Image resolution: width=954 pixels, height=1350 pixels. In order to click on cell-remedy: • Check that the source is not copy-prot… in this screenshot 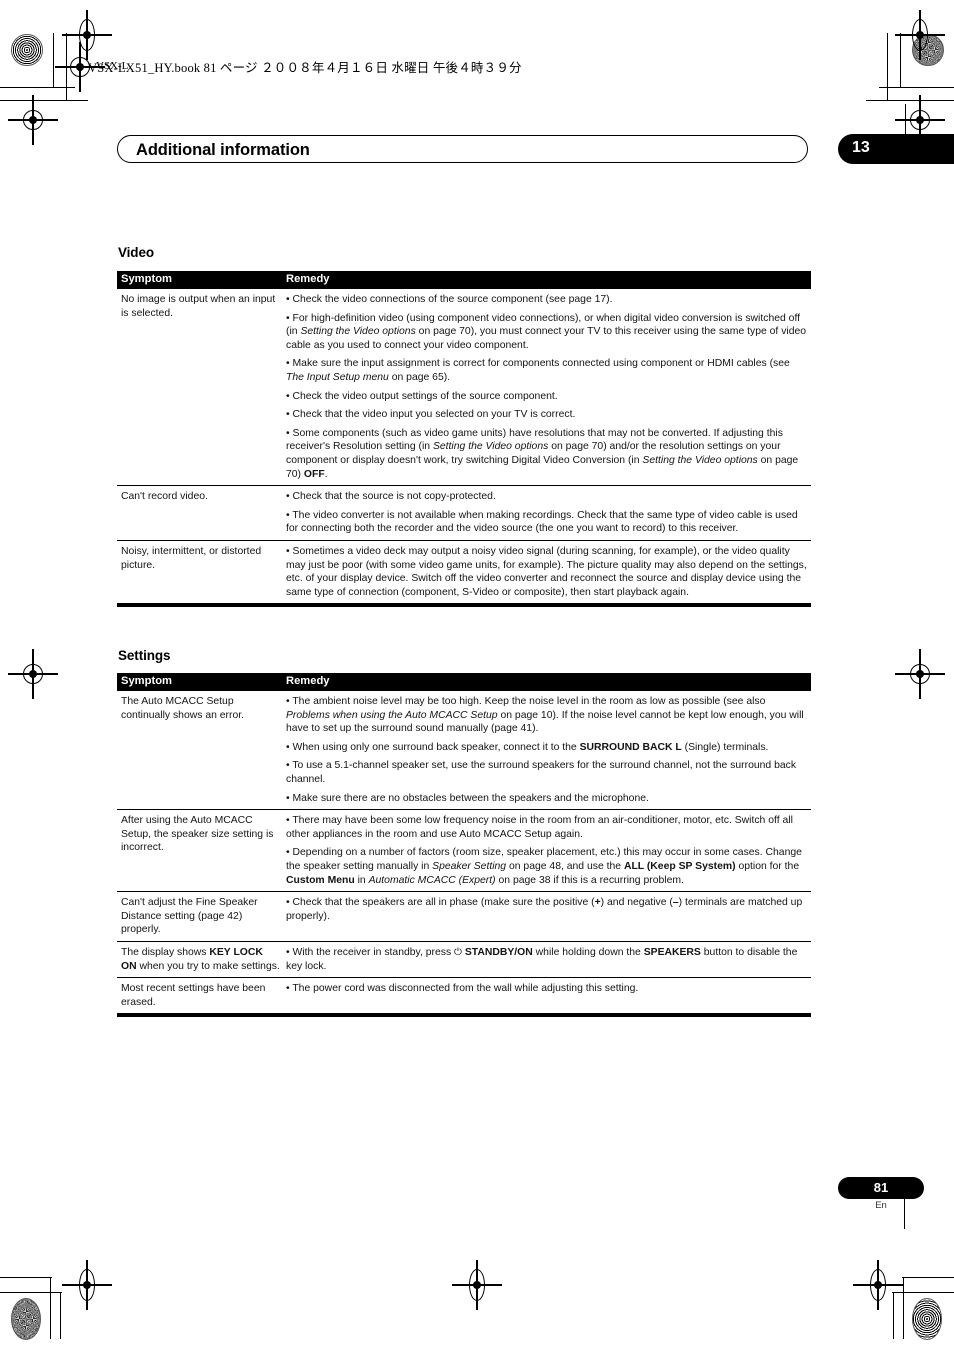, I will do `click(542, 513)`.